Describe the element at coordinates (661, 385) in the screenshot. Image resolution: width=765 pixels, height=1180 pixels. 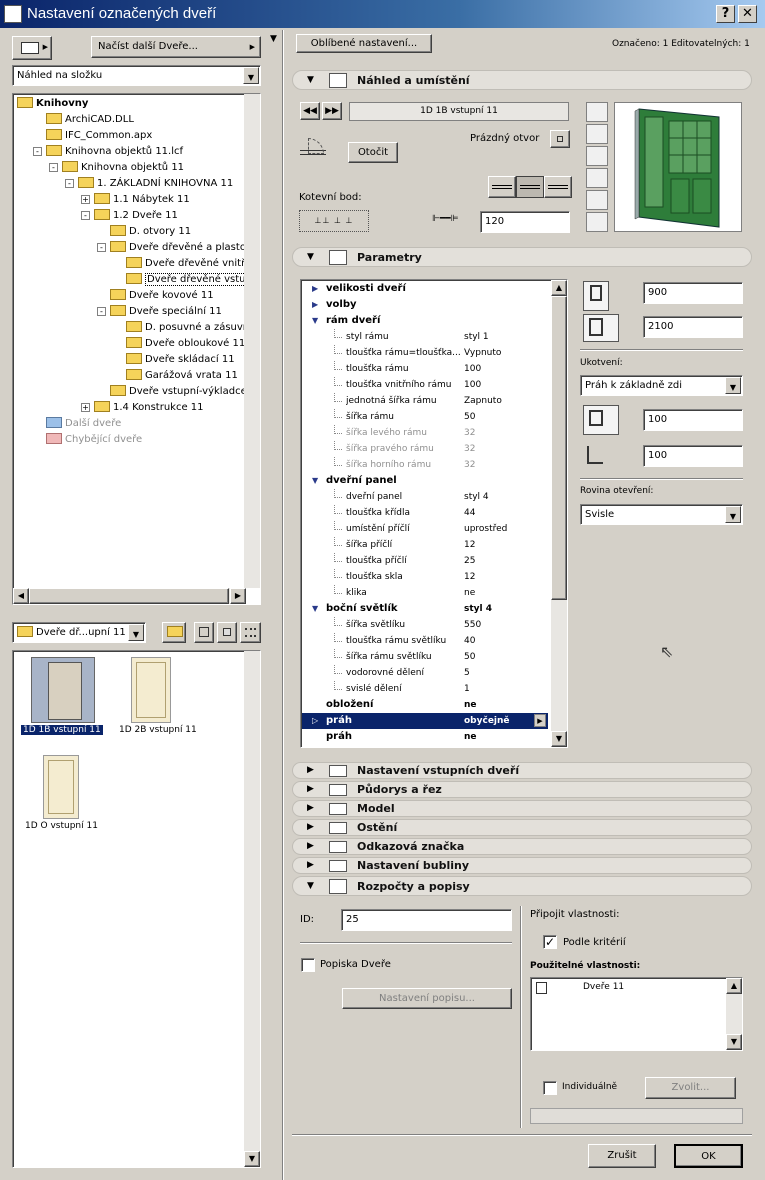
I see `anchoring-select: Práh k základně zdi ▼` at that location.